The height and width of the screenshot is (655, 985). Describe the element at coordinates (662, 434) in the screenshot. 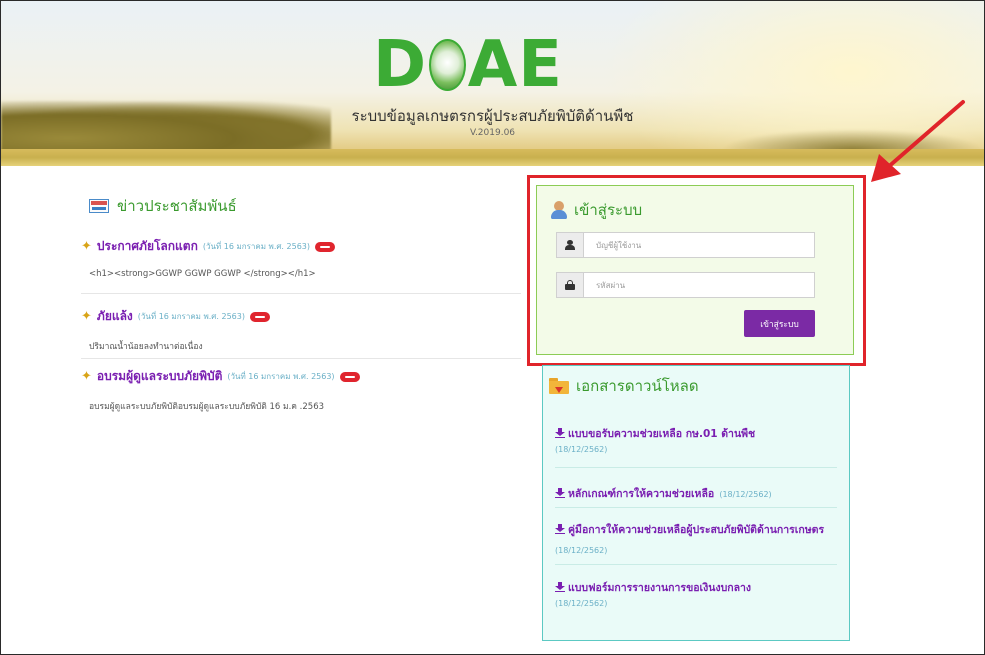

I see `download-title: แบบขอรับความช่วยเหลือ กษ.01 ด้านพืช` at that location.